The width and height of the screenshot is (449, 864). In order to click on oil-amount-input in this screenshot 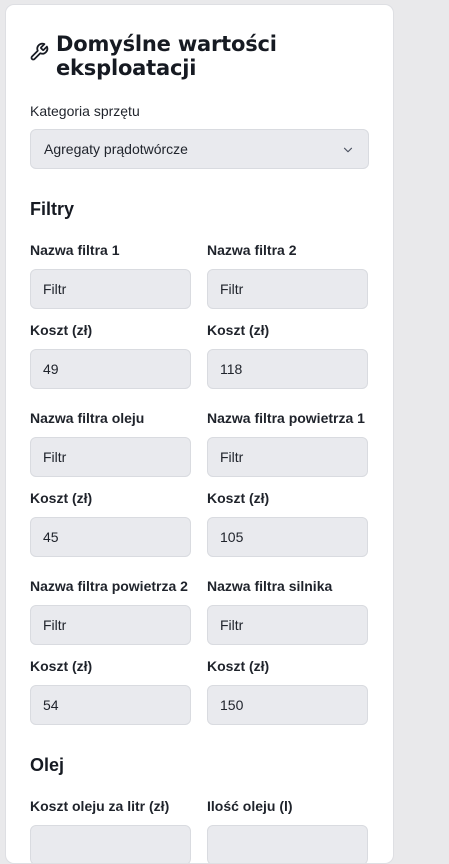, I will do `click(287, 844)`.